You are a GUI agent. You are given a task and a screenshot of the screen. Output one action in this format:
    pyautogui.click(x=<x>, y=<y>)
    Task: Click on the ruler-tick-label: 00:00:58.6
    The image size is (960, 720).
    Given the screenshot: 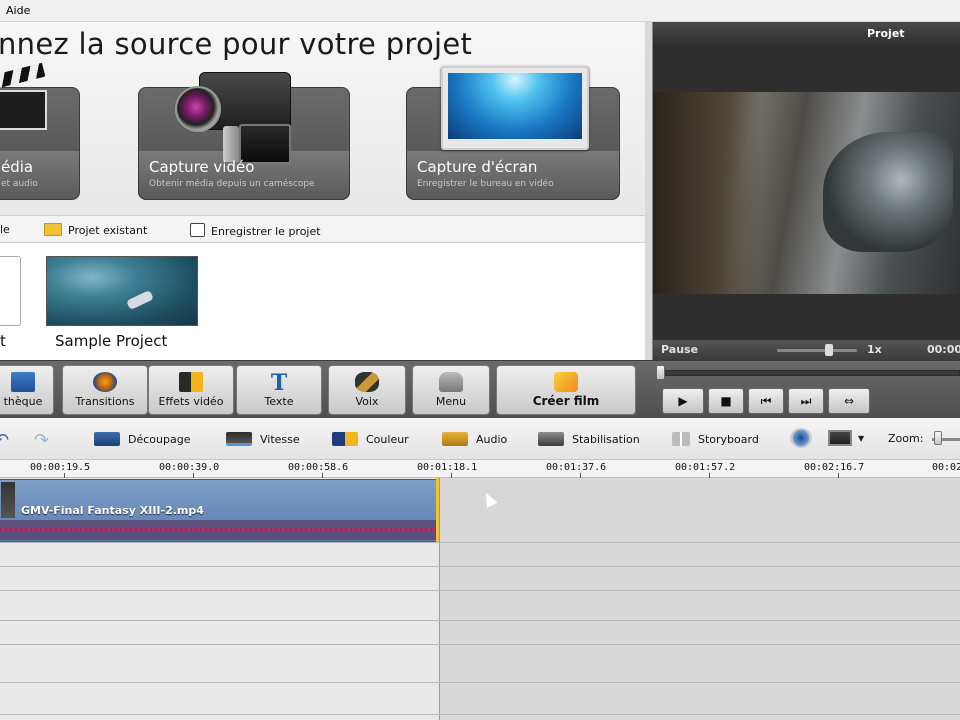 What is the action you would take?
    pyautogui.click(x=318, y=467)
    